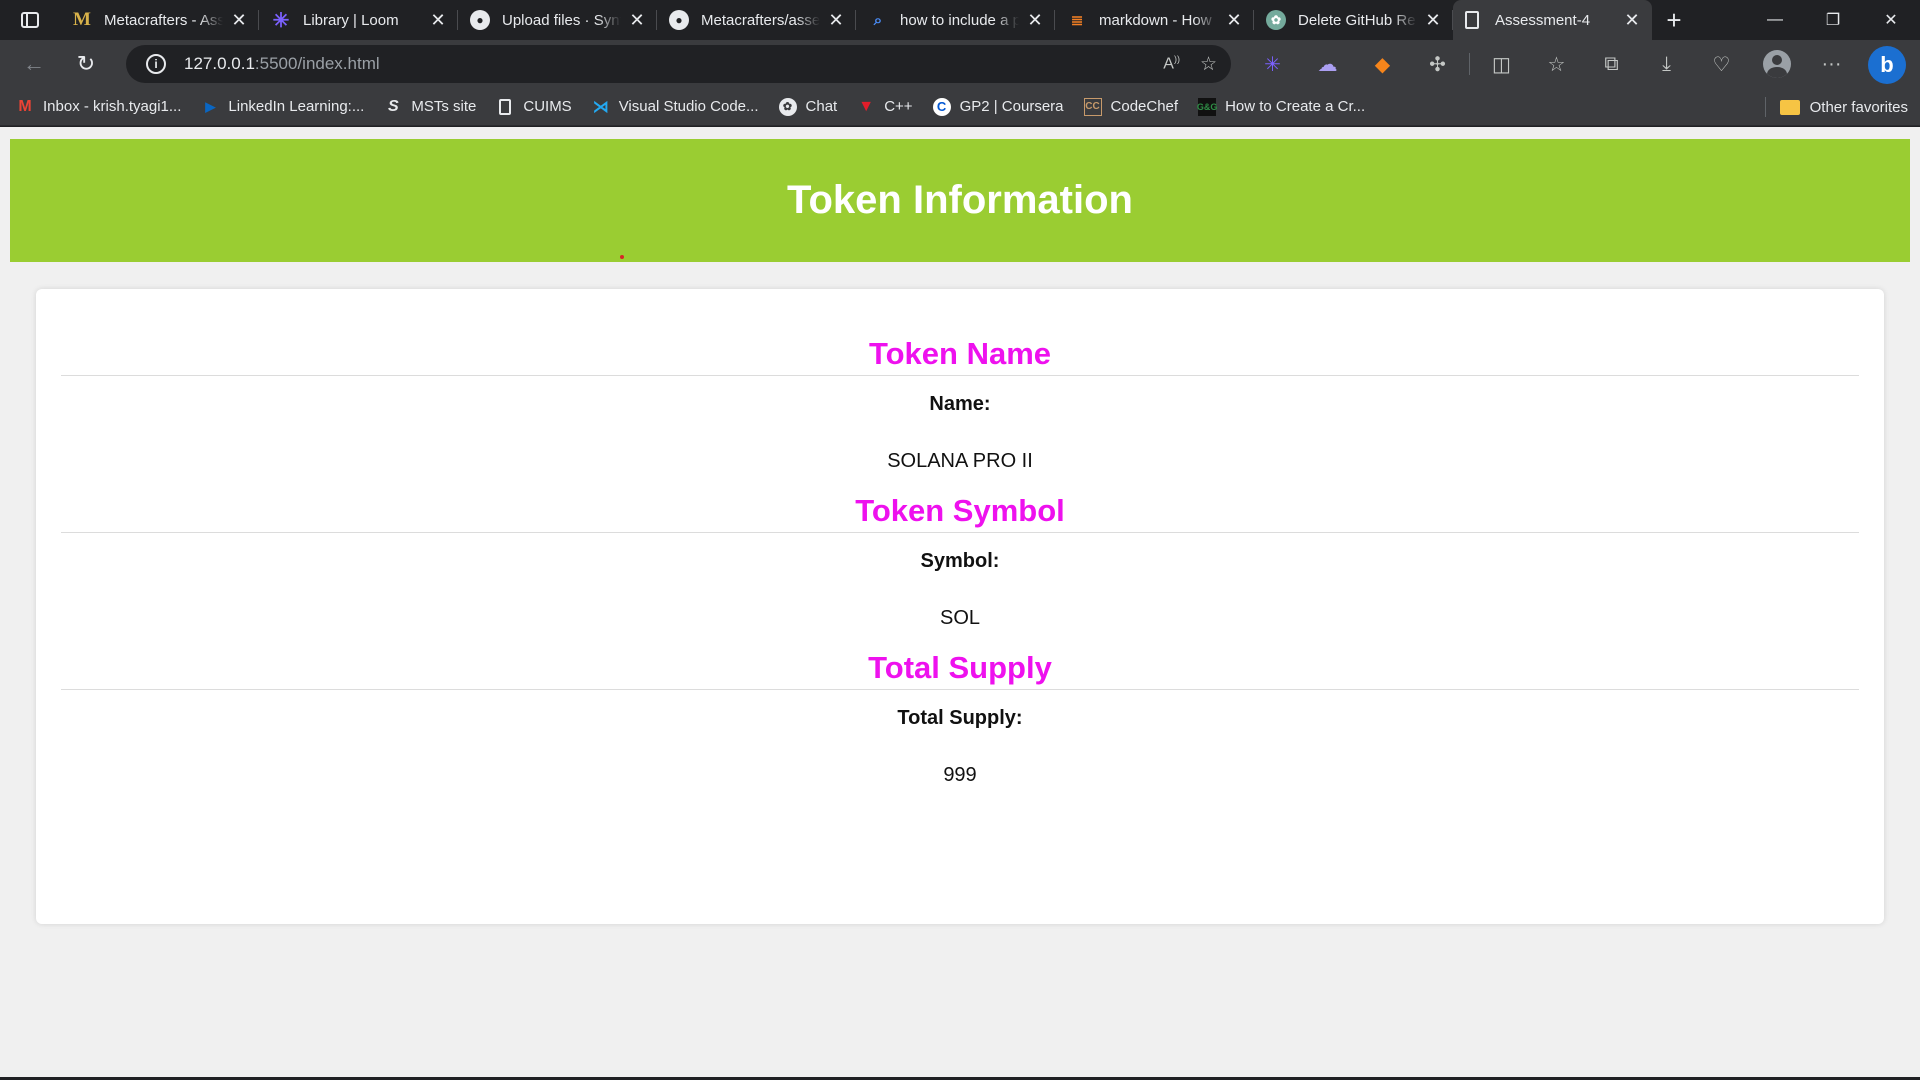 The height and width of the screenshot is (1080, 1920). Describe the element at coordinates (1891, 20) in the screenshot. I see `close-window-button: ✕` at that location.